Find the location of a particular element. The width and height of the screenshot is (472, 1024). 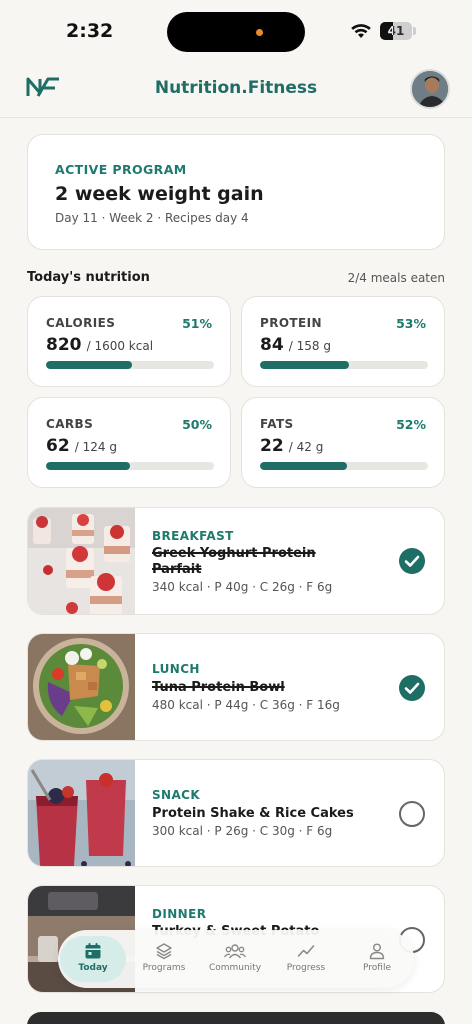

macro-name: CARBS is located at coordinates (70, 424).